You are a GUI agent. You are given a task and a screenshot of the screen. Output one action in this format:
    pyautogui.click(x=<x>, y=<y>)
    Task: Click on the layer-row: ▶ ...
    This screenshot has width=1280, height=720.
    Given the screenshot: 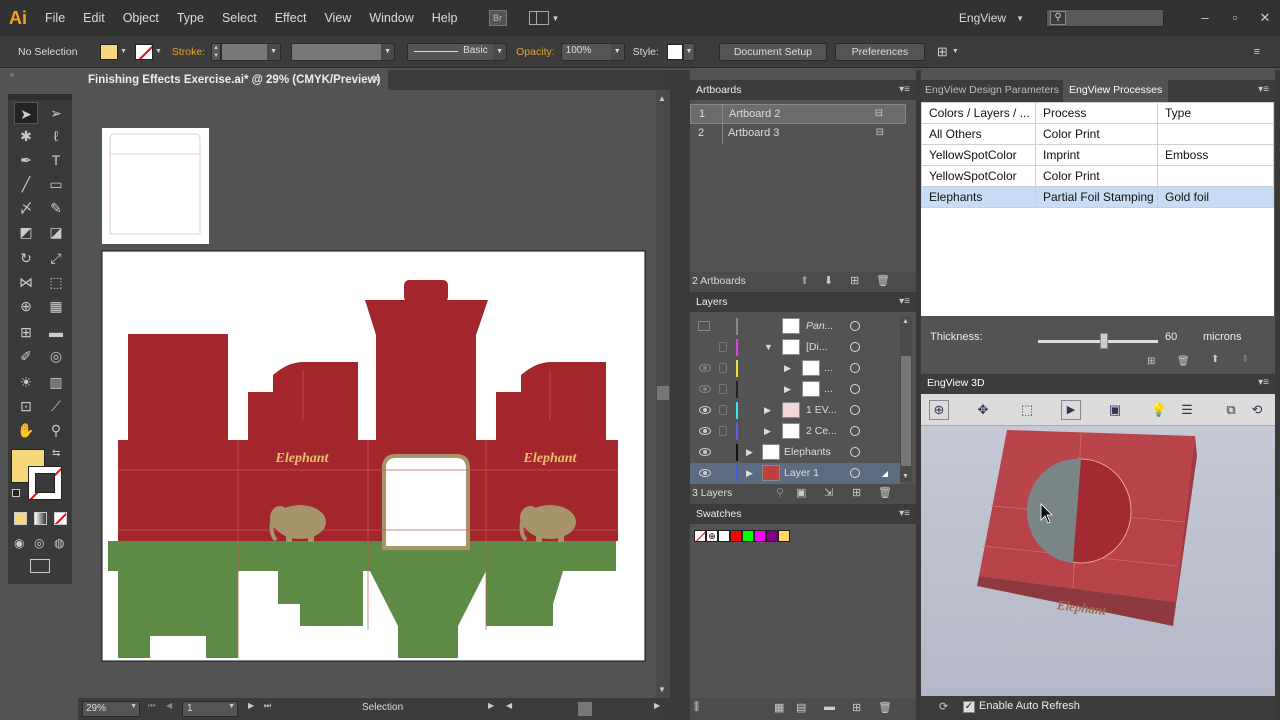 What is the action you would take?
    pyautogui.click(x=795, y=389)
    